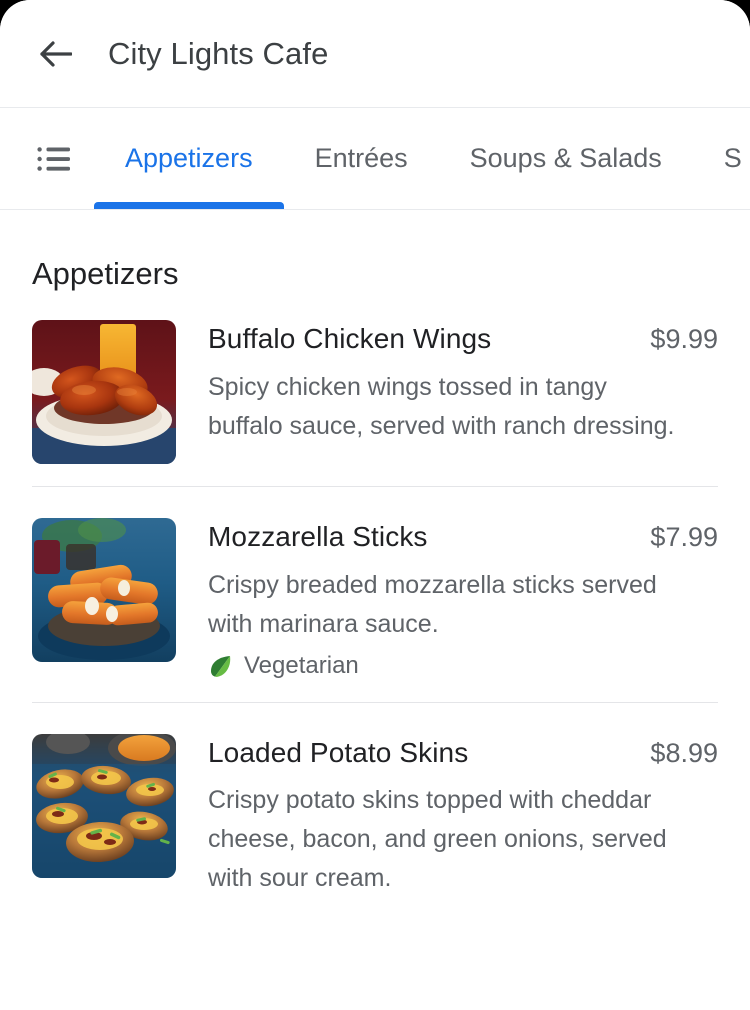 Image resolution: width=750 pixels, height=1010 pixels. I want to click on category-tab-bar: Appetizers Entrées Soups & Salads S, so click(375, 159).